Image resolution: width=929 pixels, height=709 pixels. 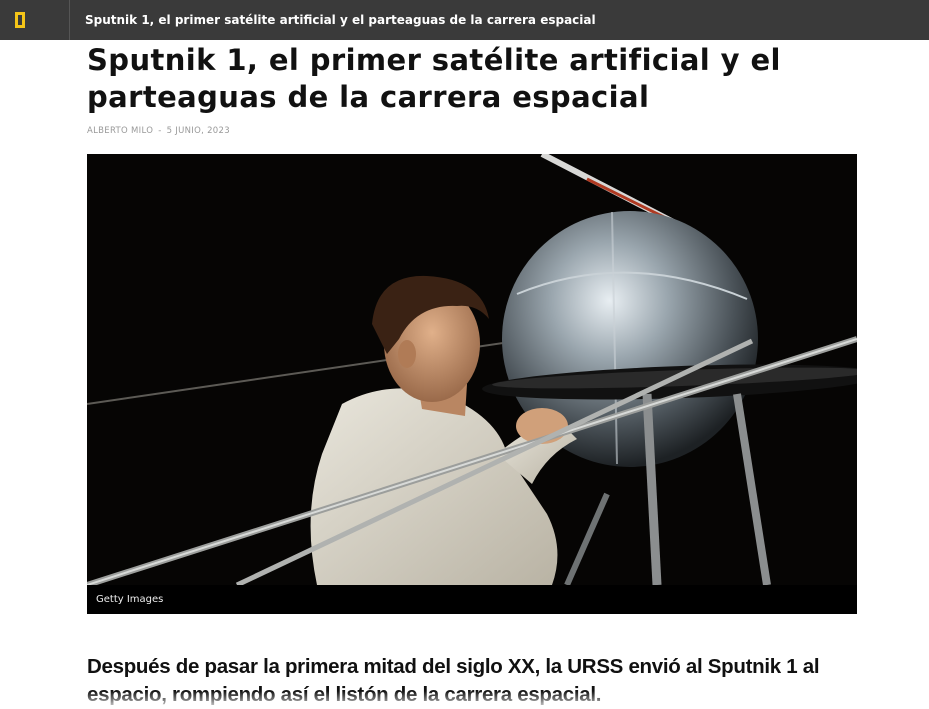 I want to click on publish-date: 5 JUNIO, 2023, so click(x=198, y=131).